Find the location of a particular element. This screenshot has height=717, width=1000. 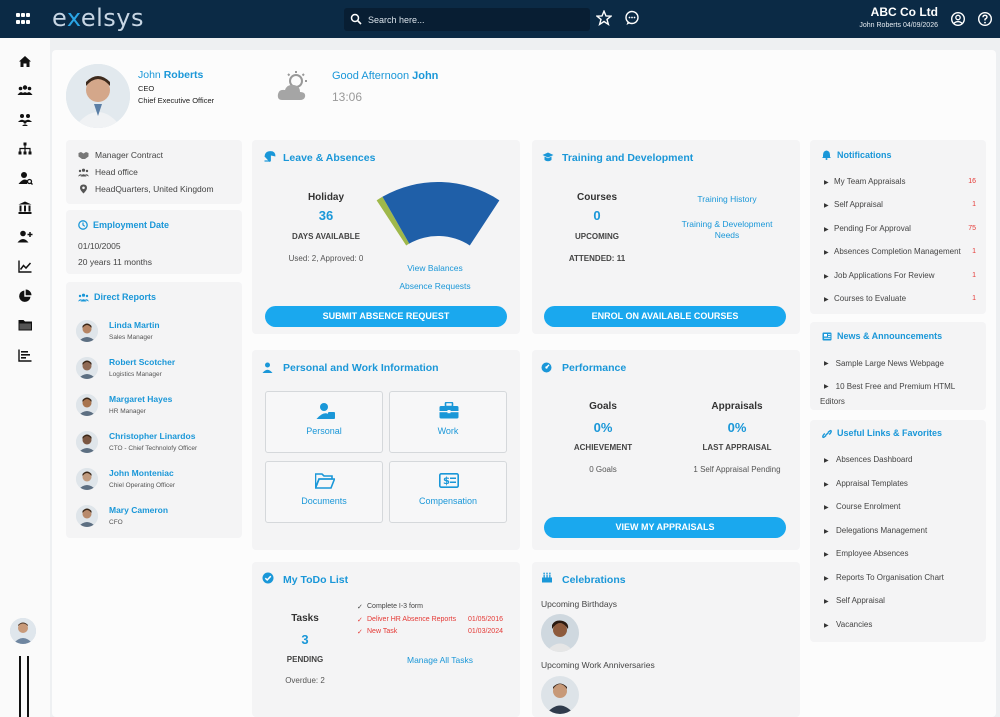

first-name: John is located at coordinates (149, 75).